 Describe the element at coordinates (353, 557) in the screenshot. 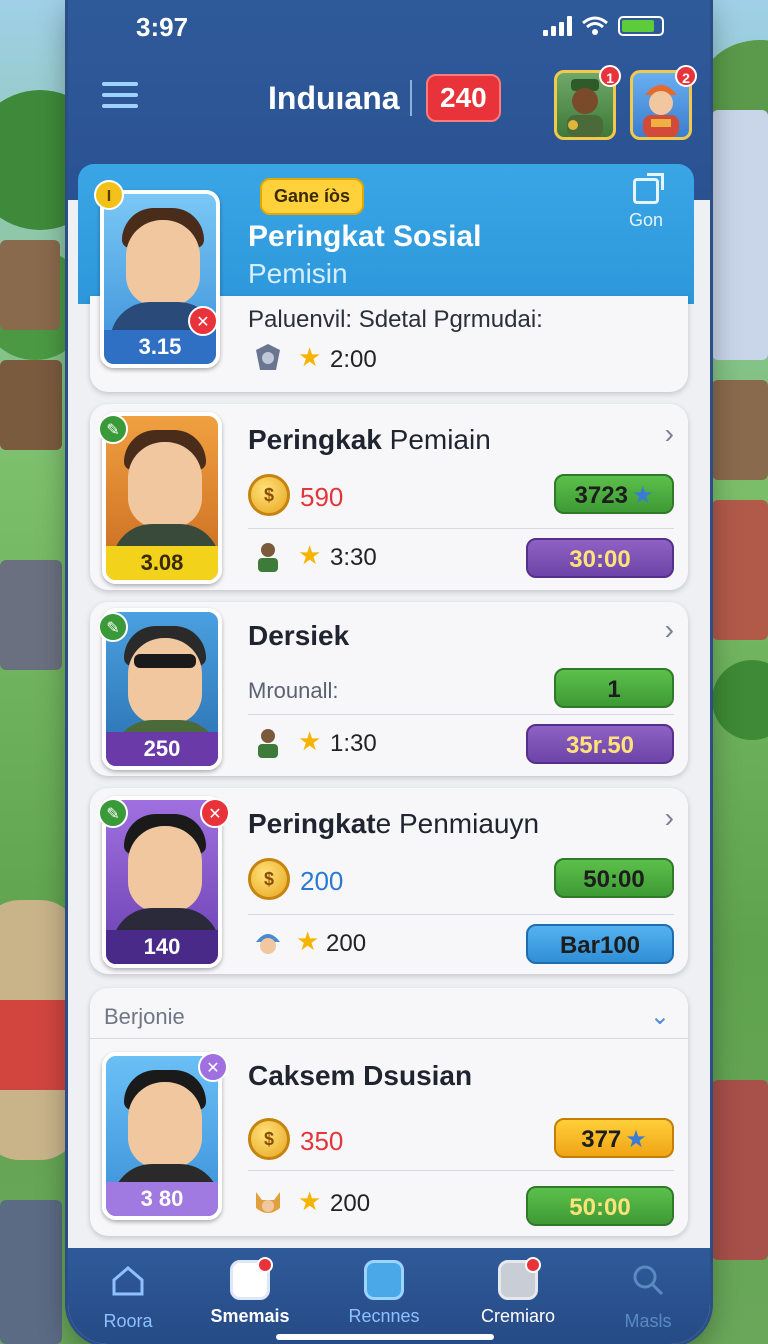

I see `star-value: 3:30` at that location.